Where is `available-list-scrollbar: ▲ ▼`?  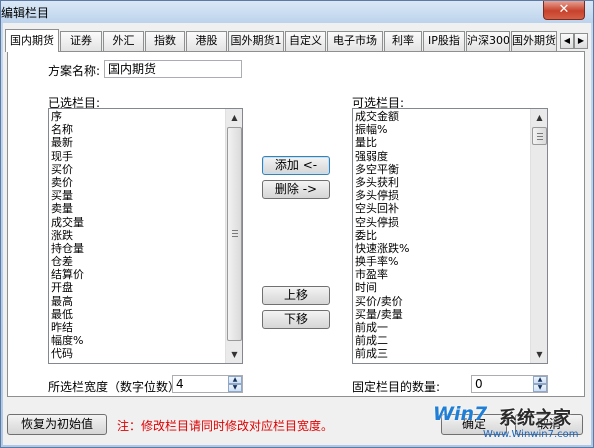
available-list-scrollbar: ▲ ▼ is located at coordinates (538, 236).